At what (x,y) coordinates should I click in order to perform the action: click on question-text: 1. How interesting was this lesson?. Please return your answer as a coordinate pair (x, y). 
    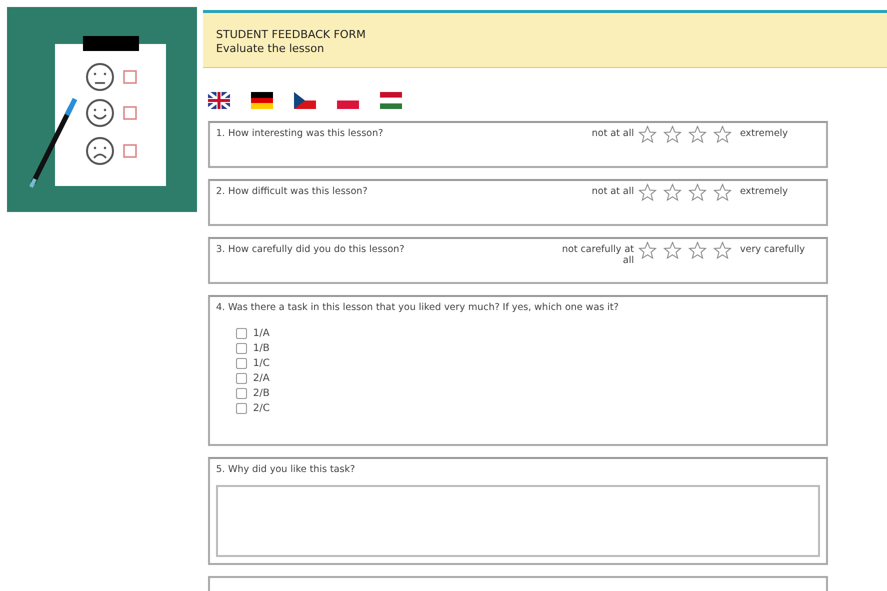
    Looking at the image, I should click on (300, 133).